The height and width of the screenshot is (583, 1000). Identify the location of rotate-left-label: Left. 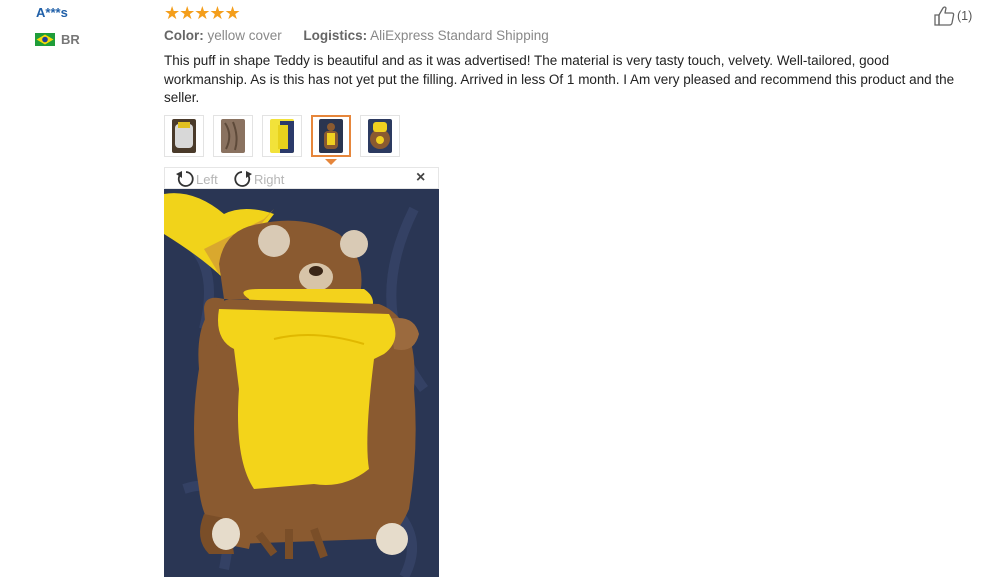
(207, 179).